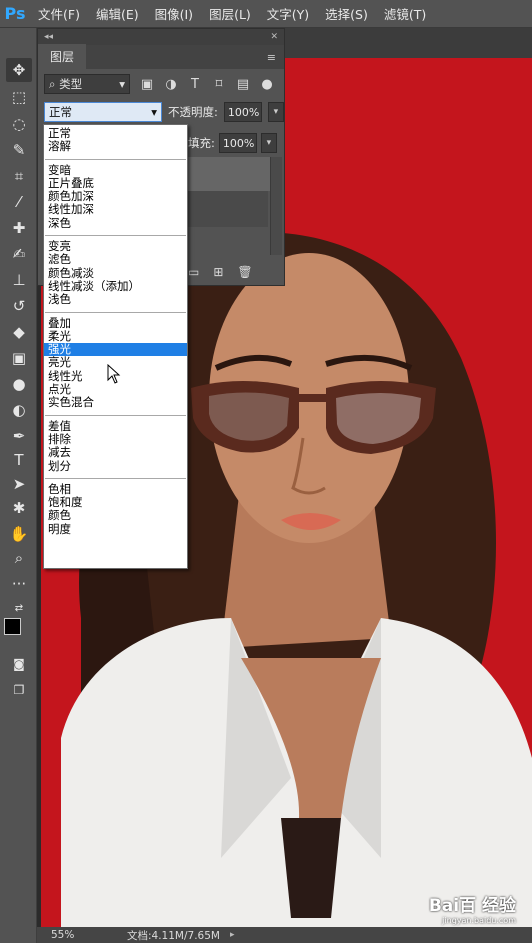 The width and height of the screenshot is (532, 943). I want to click on zoom-level: 55%, so click(59, 935).